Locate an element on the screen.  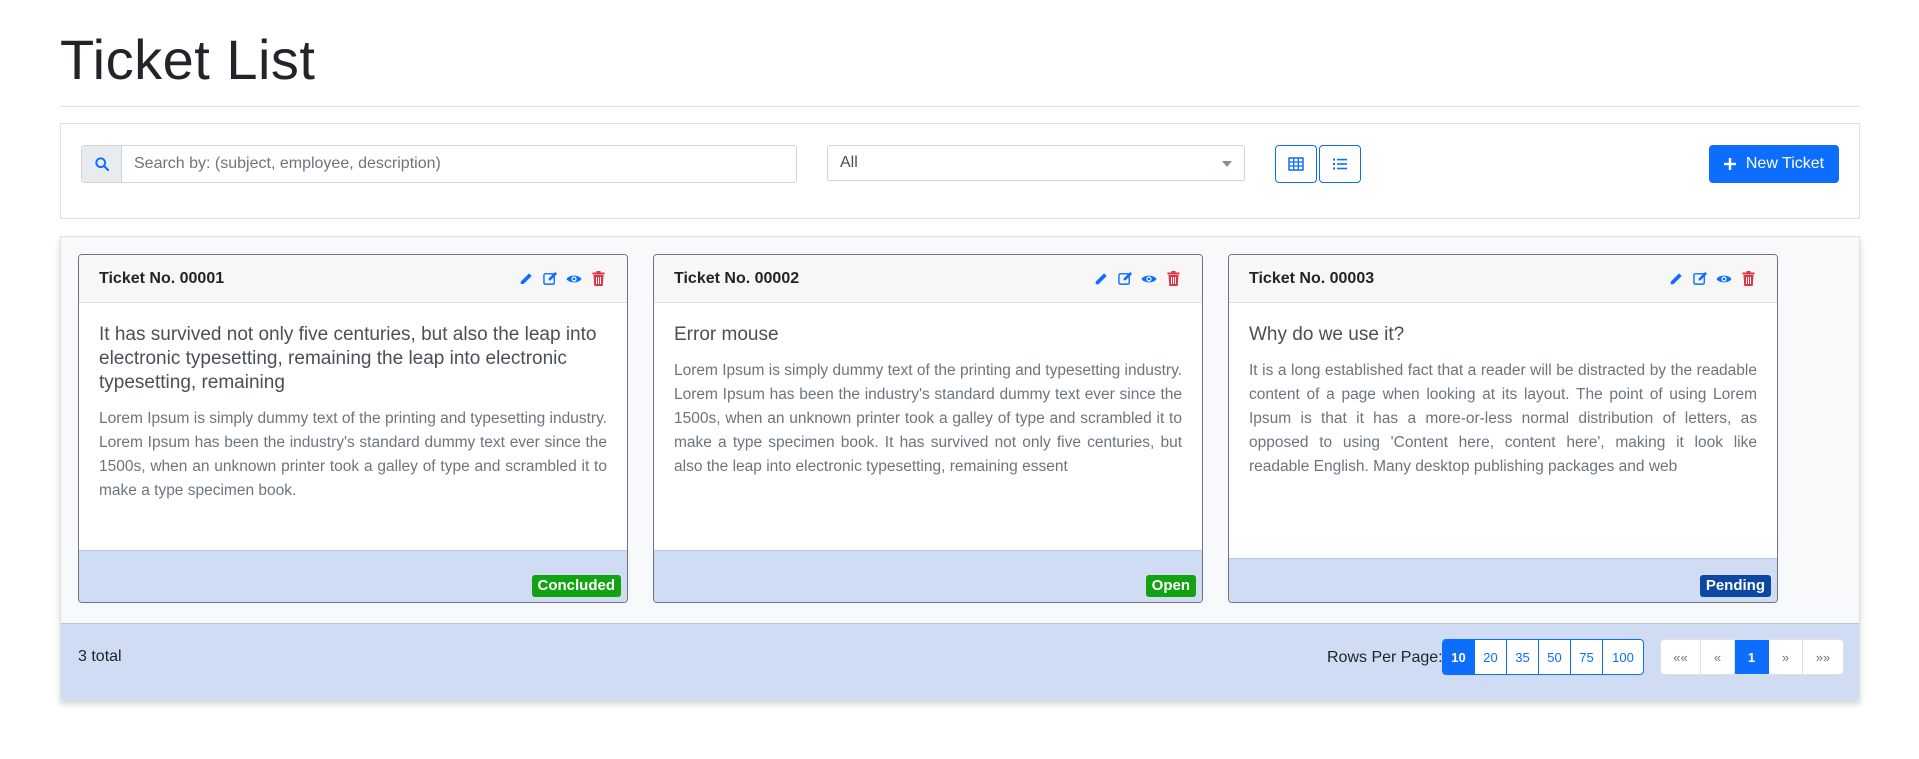
list-icon is located at coordinates (1340, 164).